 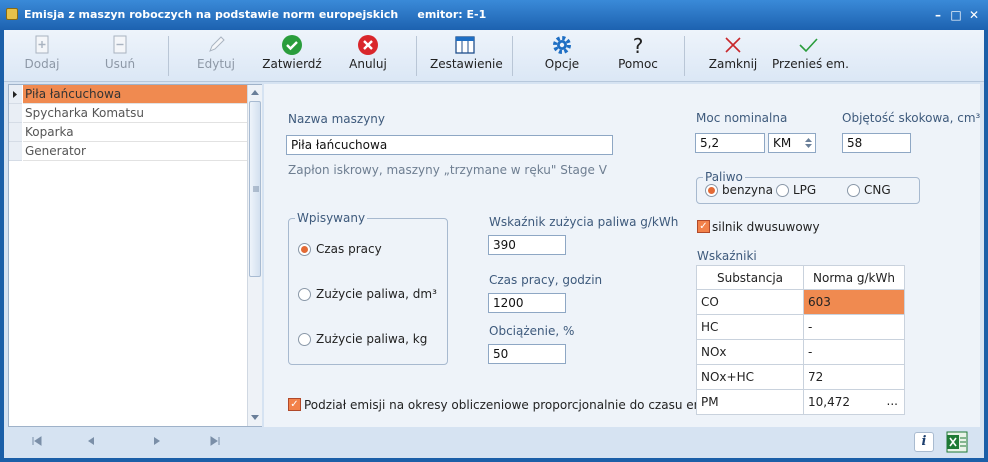 I want to click on transfer-emission-button: Przenieś em., so click(x=810, y=56).